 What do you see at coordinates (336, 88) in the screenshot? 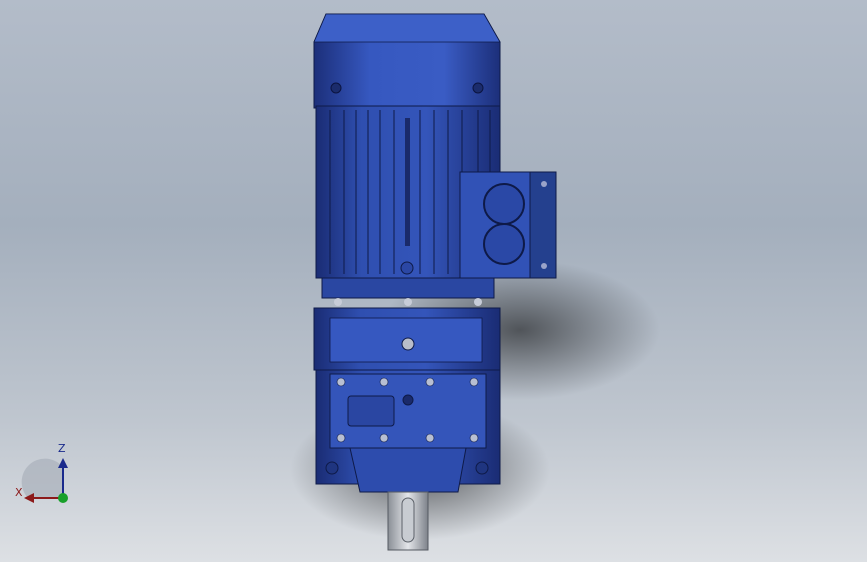
I see `fan-screw-left` at bounding box center [336, 88].